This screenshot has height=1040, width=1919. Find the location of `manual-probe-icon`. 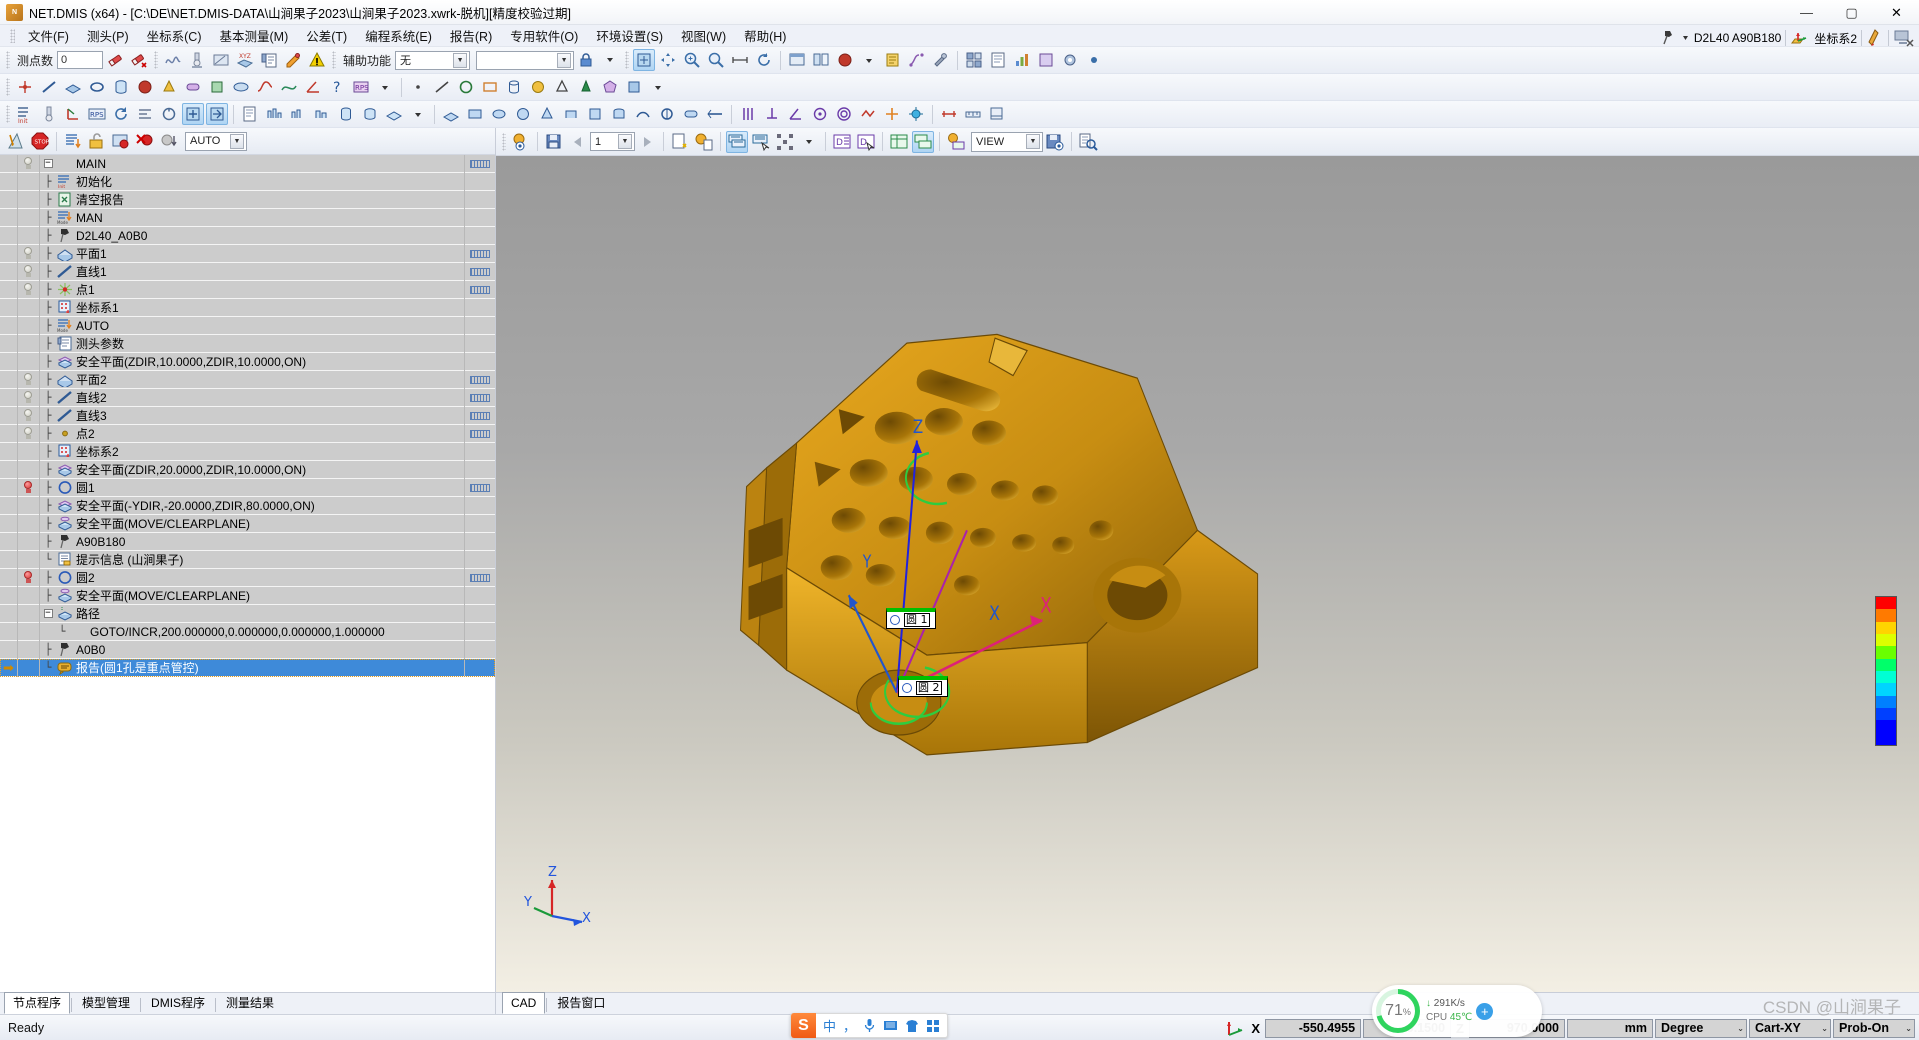

manual-probe-icon is located at coordinates (293, 60).